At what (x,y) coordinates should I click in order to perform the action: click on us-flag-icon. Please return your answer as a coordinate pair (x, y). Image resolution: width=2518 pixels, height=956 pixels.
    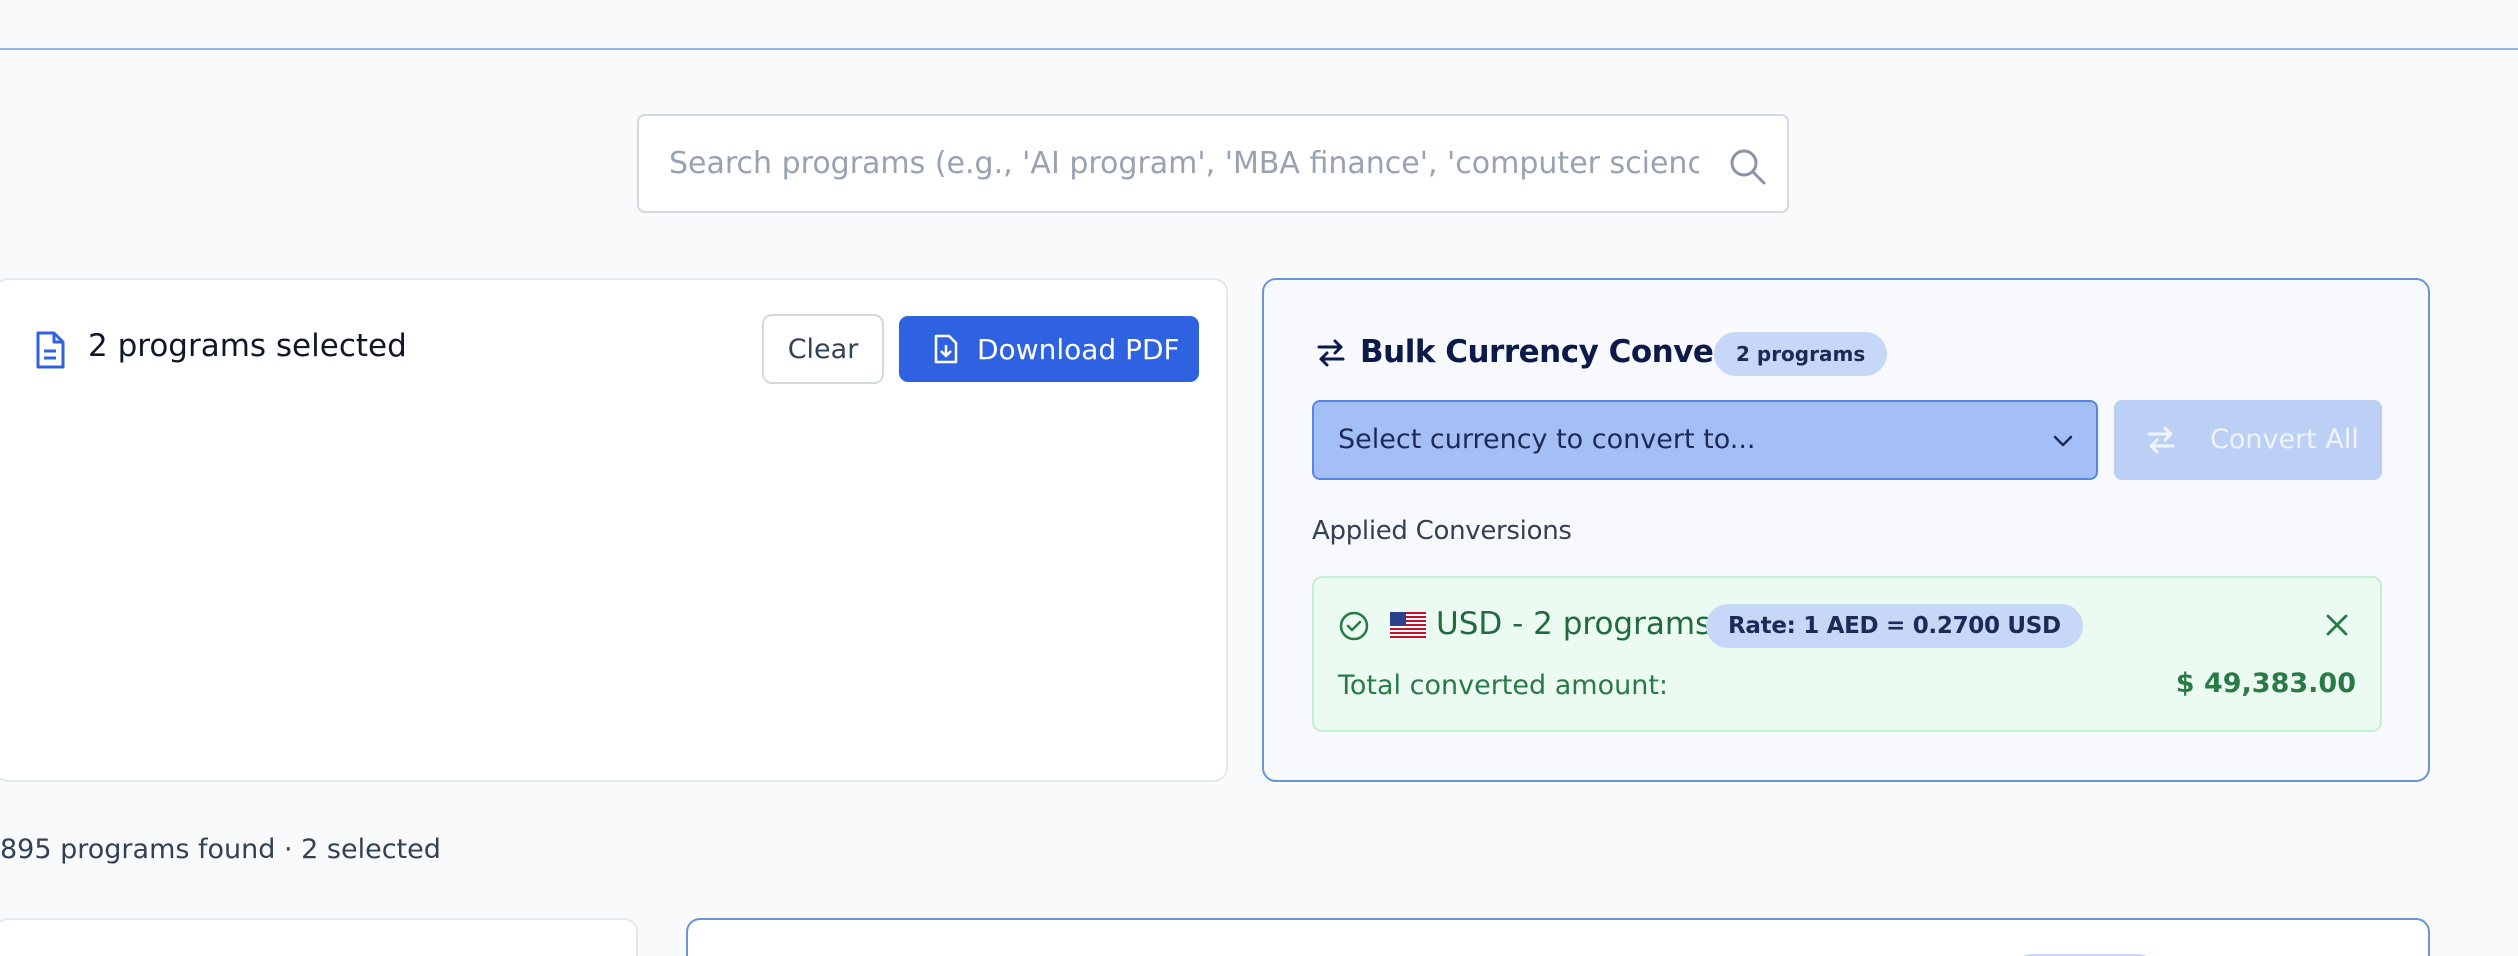
    Looking at the image, I should click on (1408, 625).